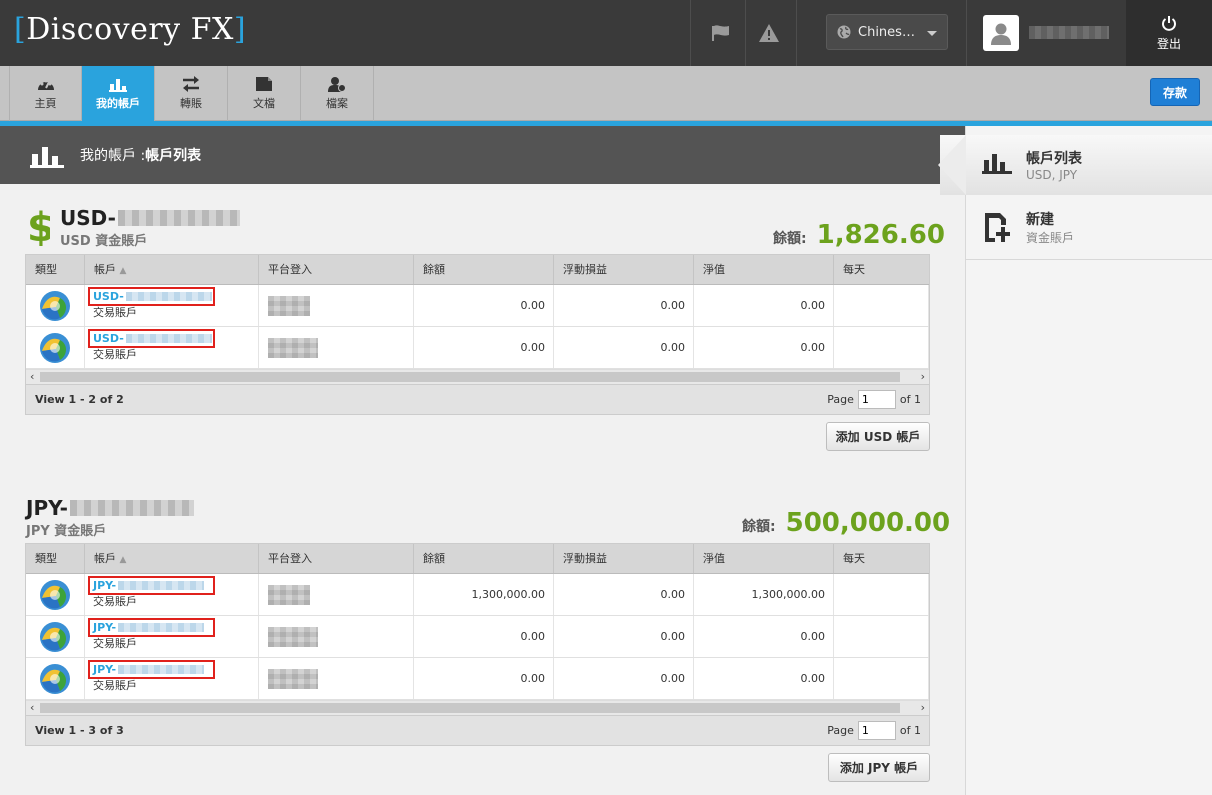  Describe the element at coordinates (1028, 227) in the screenshot. I see `sidebar-item-new: 新建 資金賬戶` at that location.